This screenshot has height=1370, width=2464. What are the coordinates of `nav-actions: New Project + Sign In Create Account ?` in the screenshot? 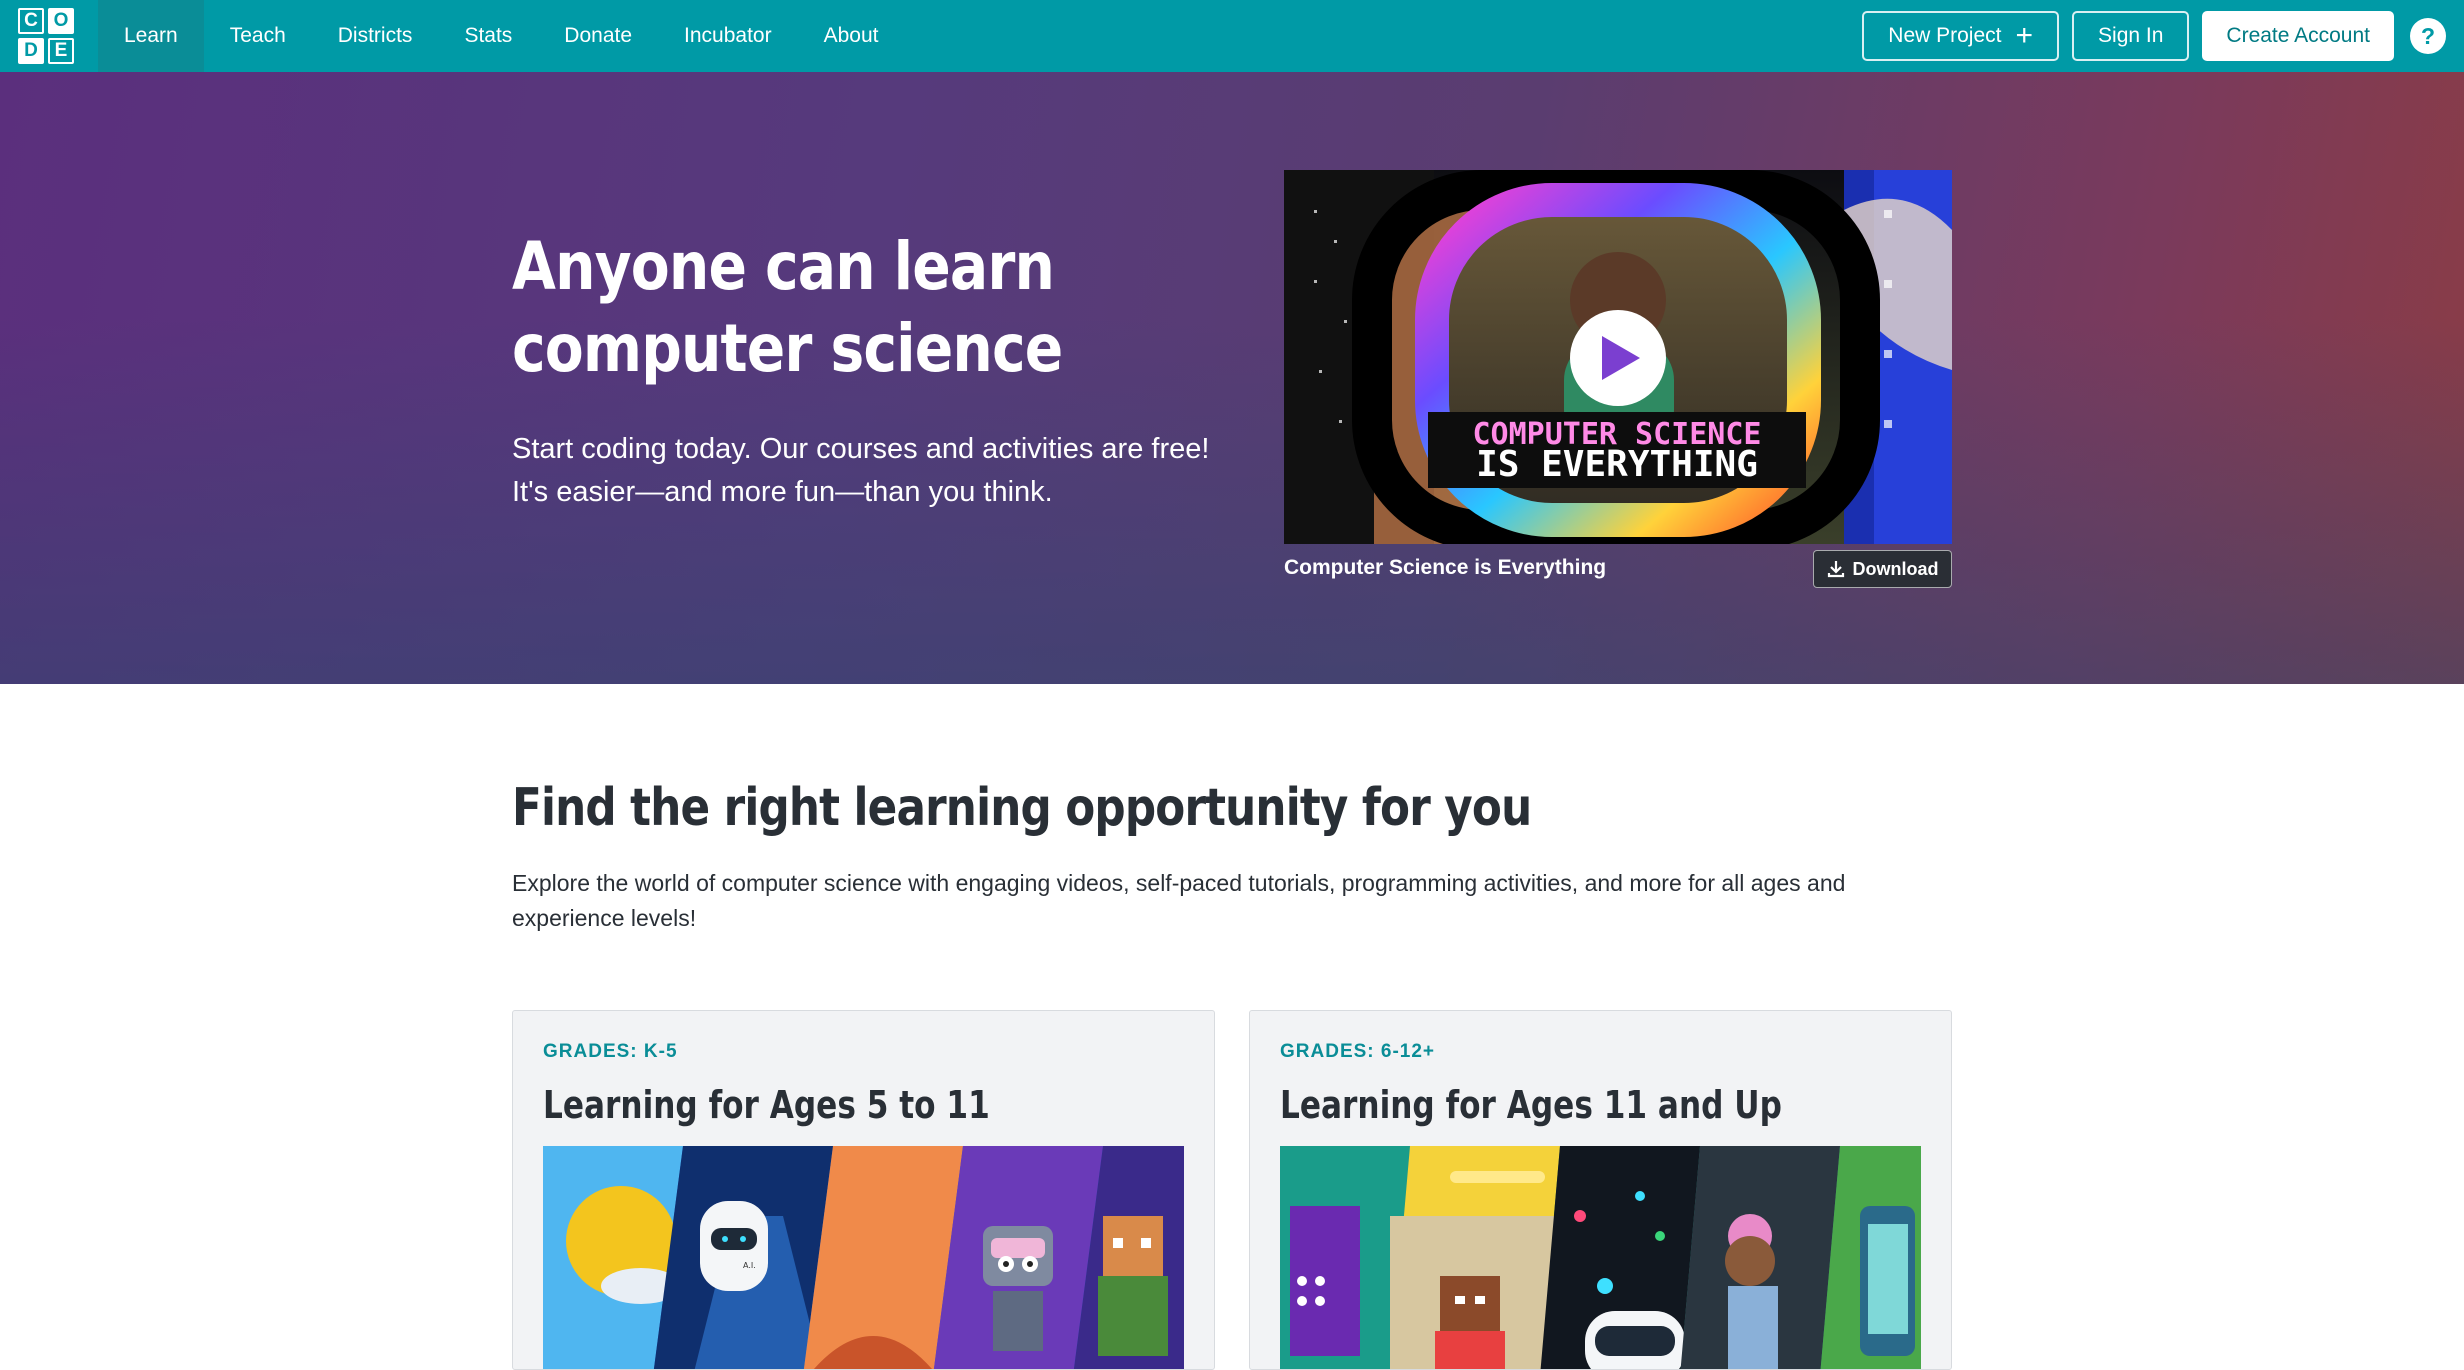 It's located at (2154, 36).